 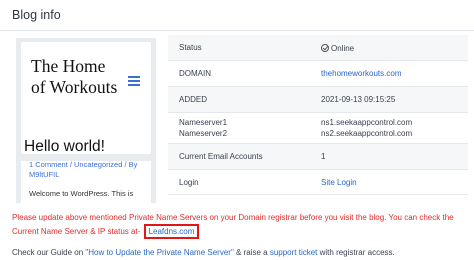 I want to click on leafdns-link: Leafdns.com, so click(x=171, y=231).